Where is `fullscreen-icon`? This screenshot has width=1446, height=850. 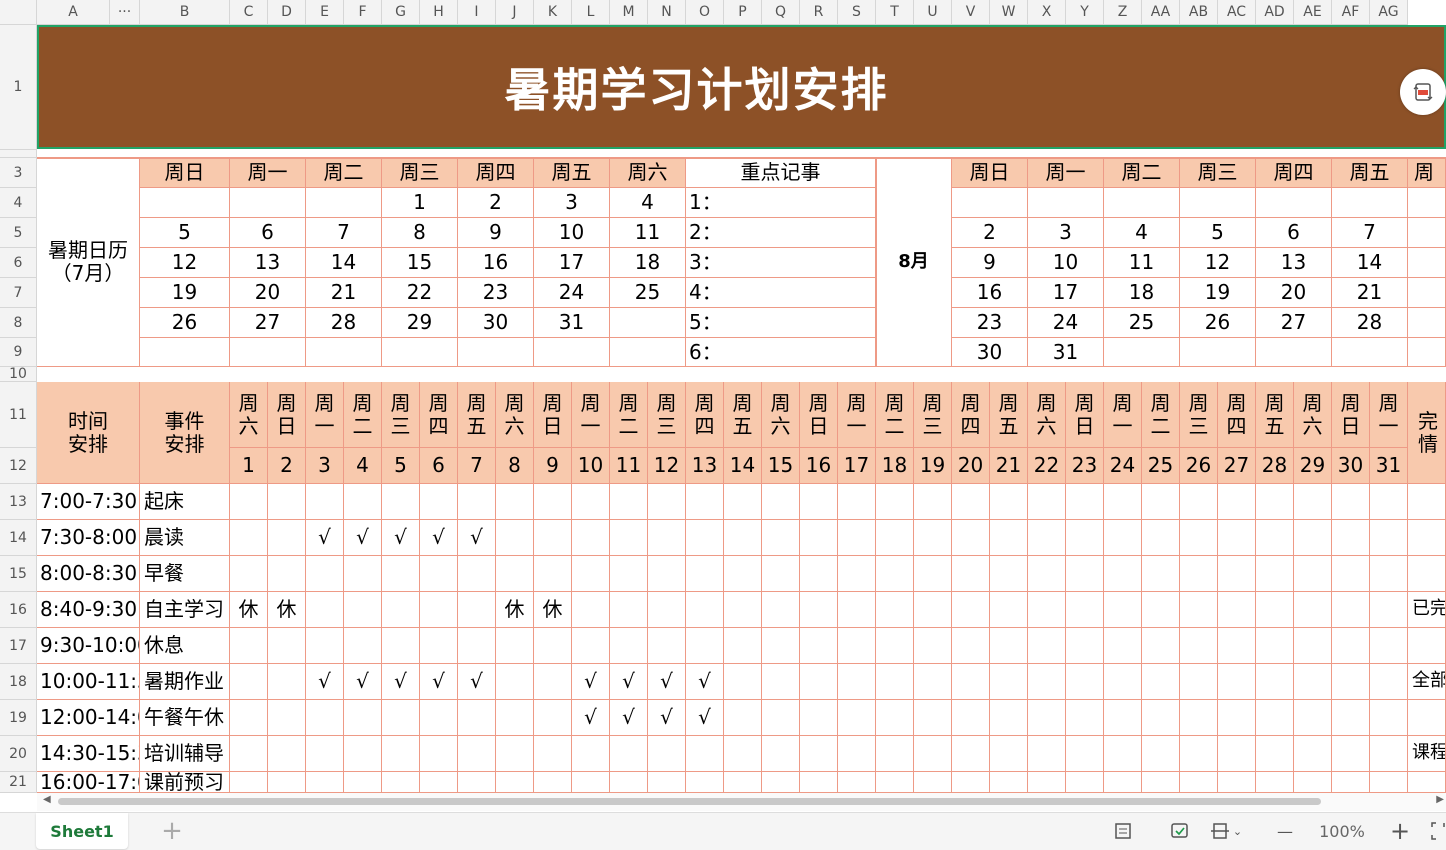 fullscreen-icon is located at coordinates (1438, 831).